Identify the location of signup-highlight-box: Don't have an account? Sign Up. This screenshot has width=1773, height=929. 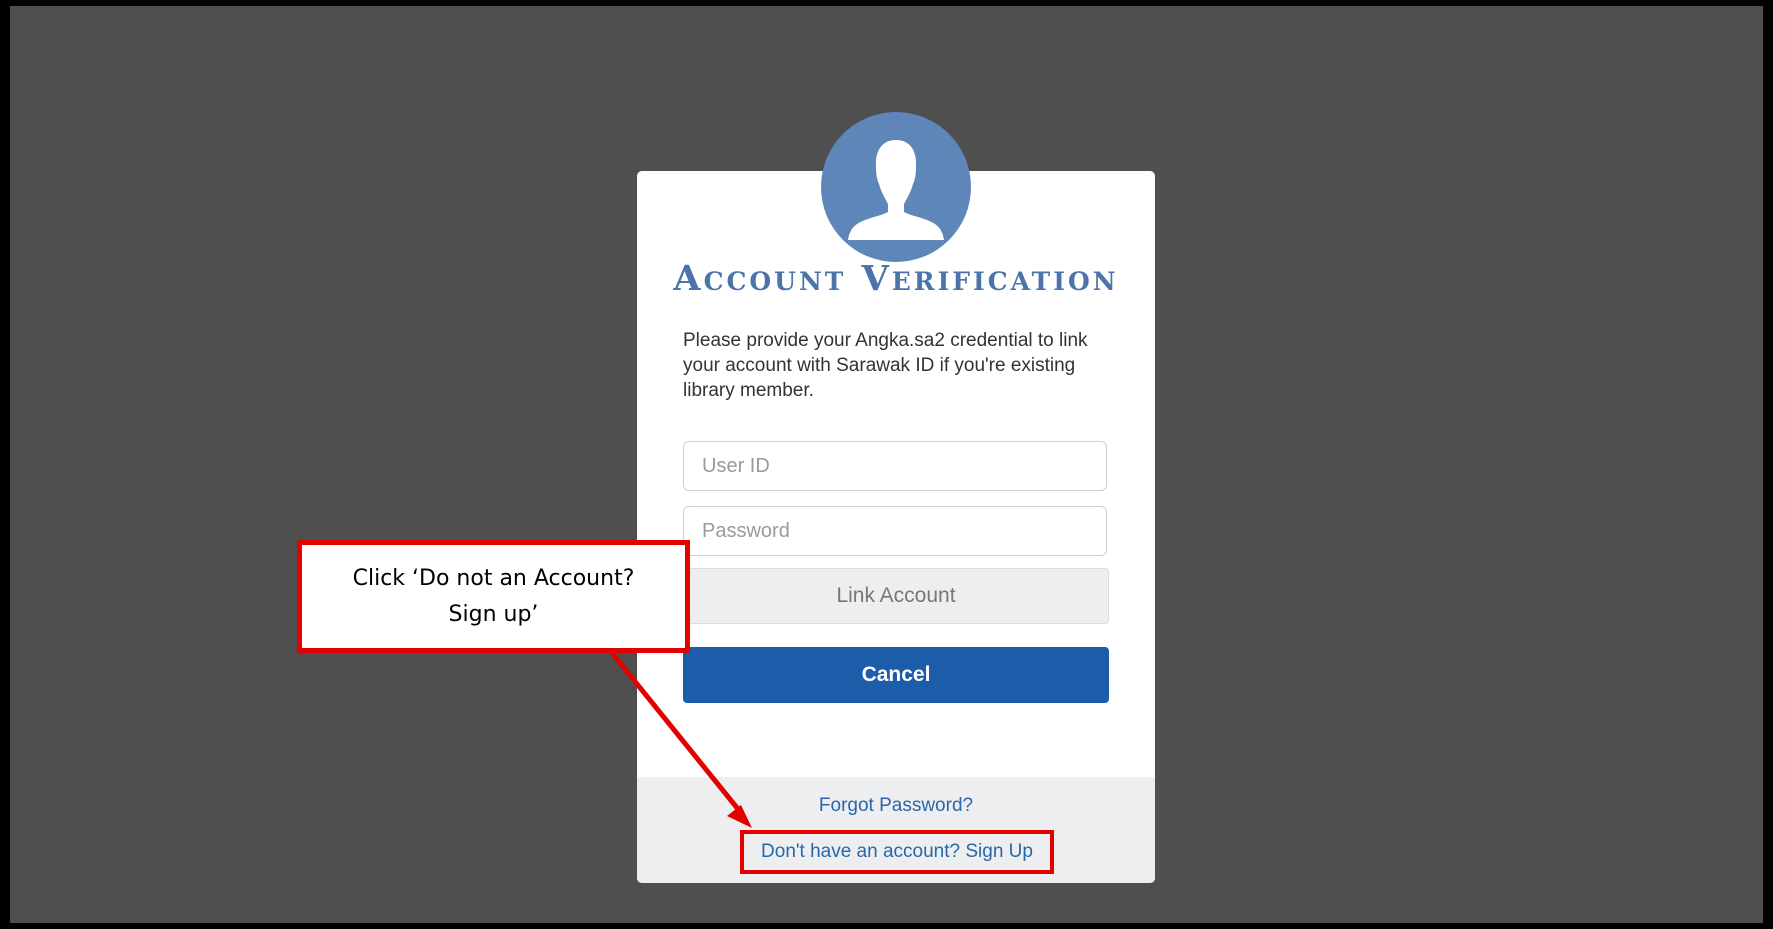
(897, 852).